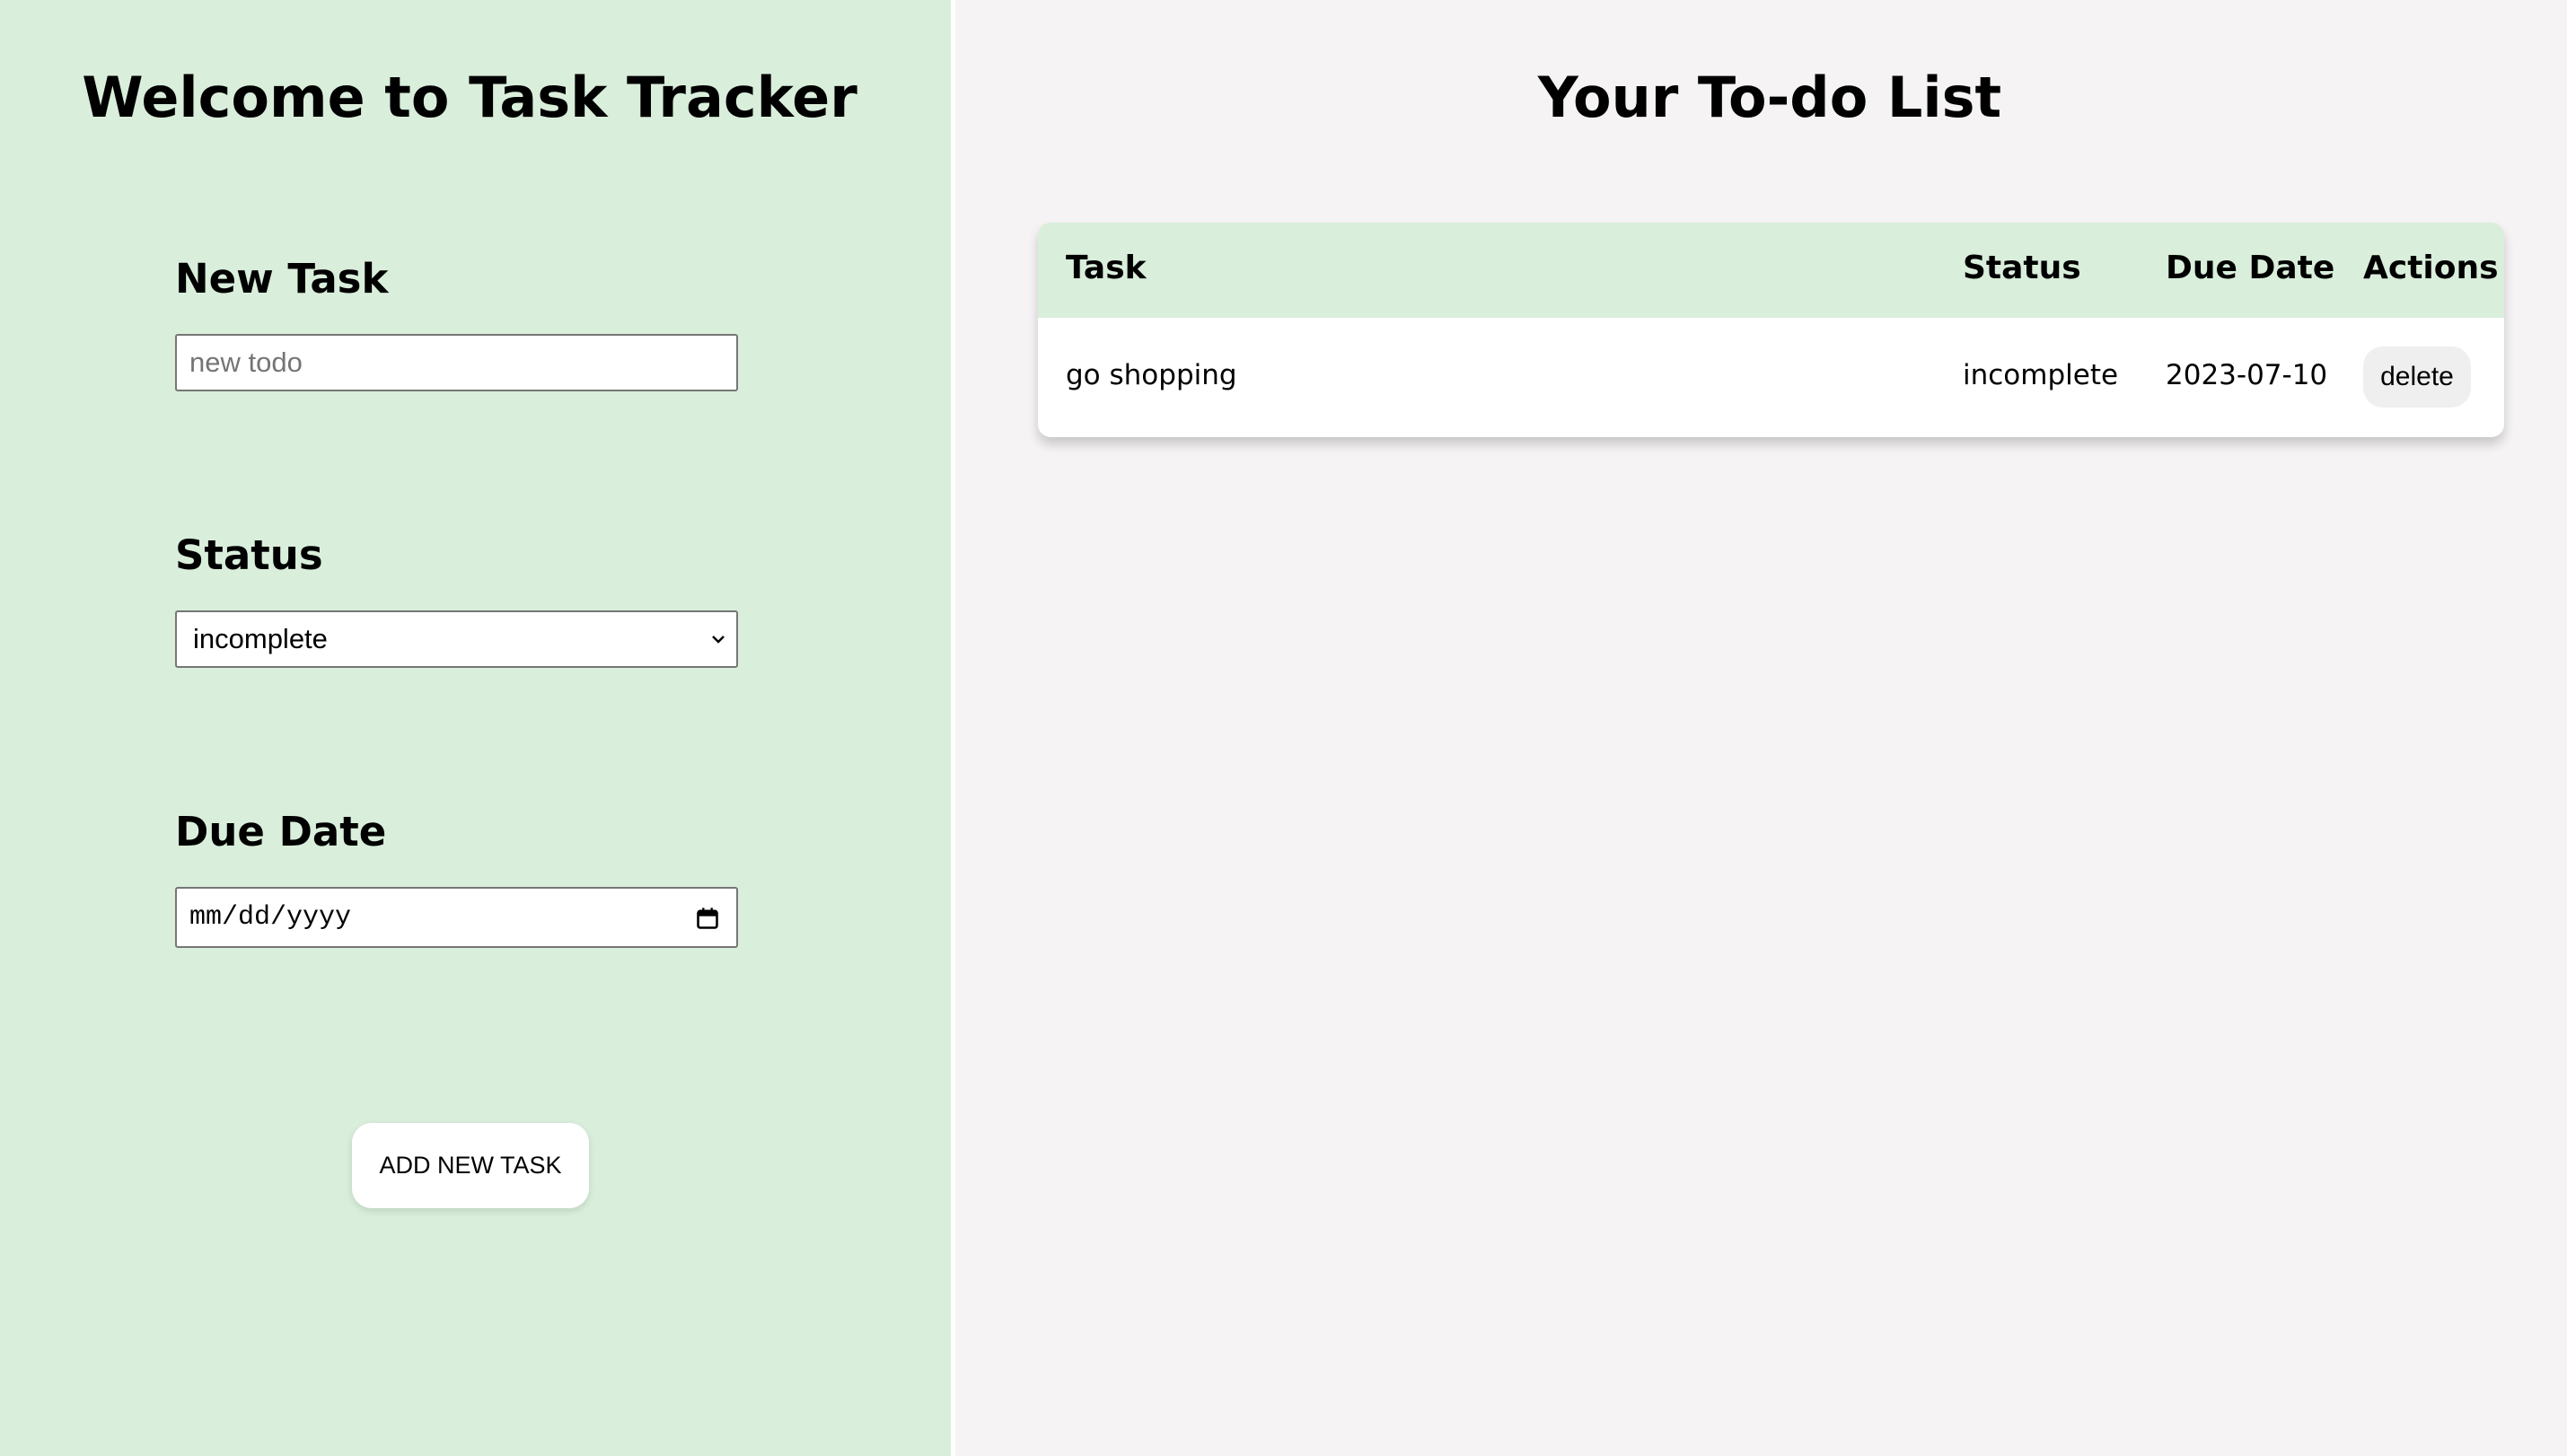  What do you see at coordinates (249, 555) in the screenshot?
I see `status-label: Status` at bounding box center [249, 555].